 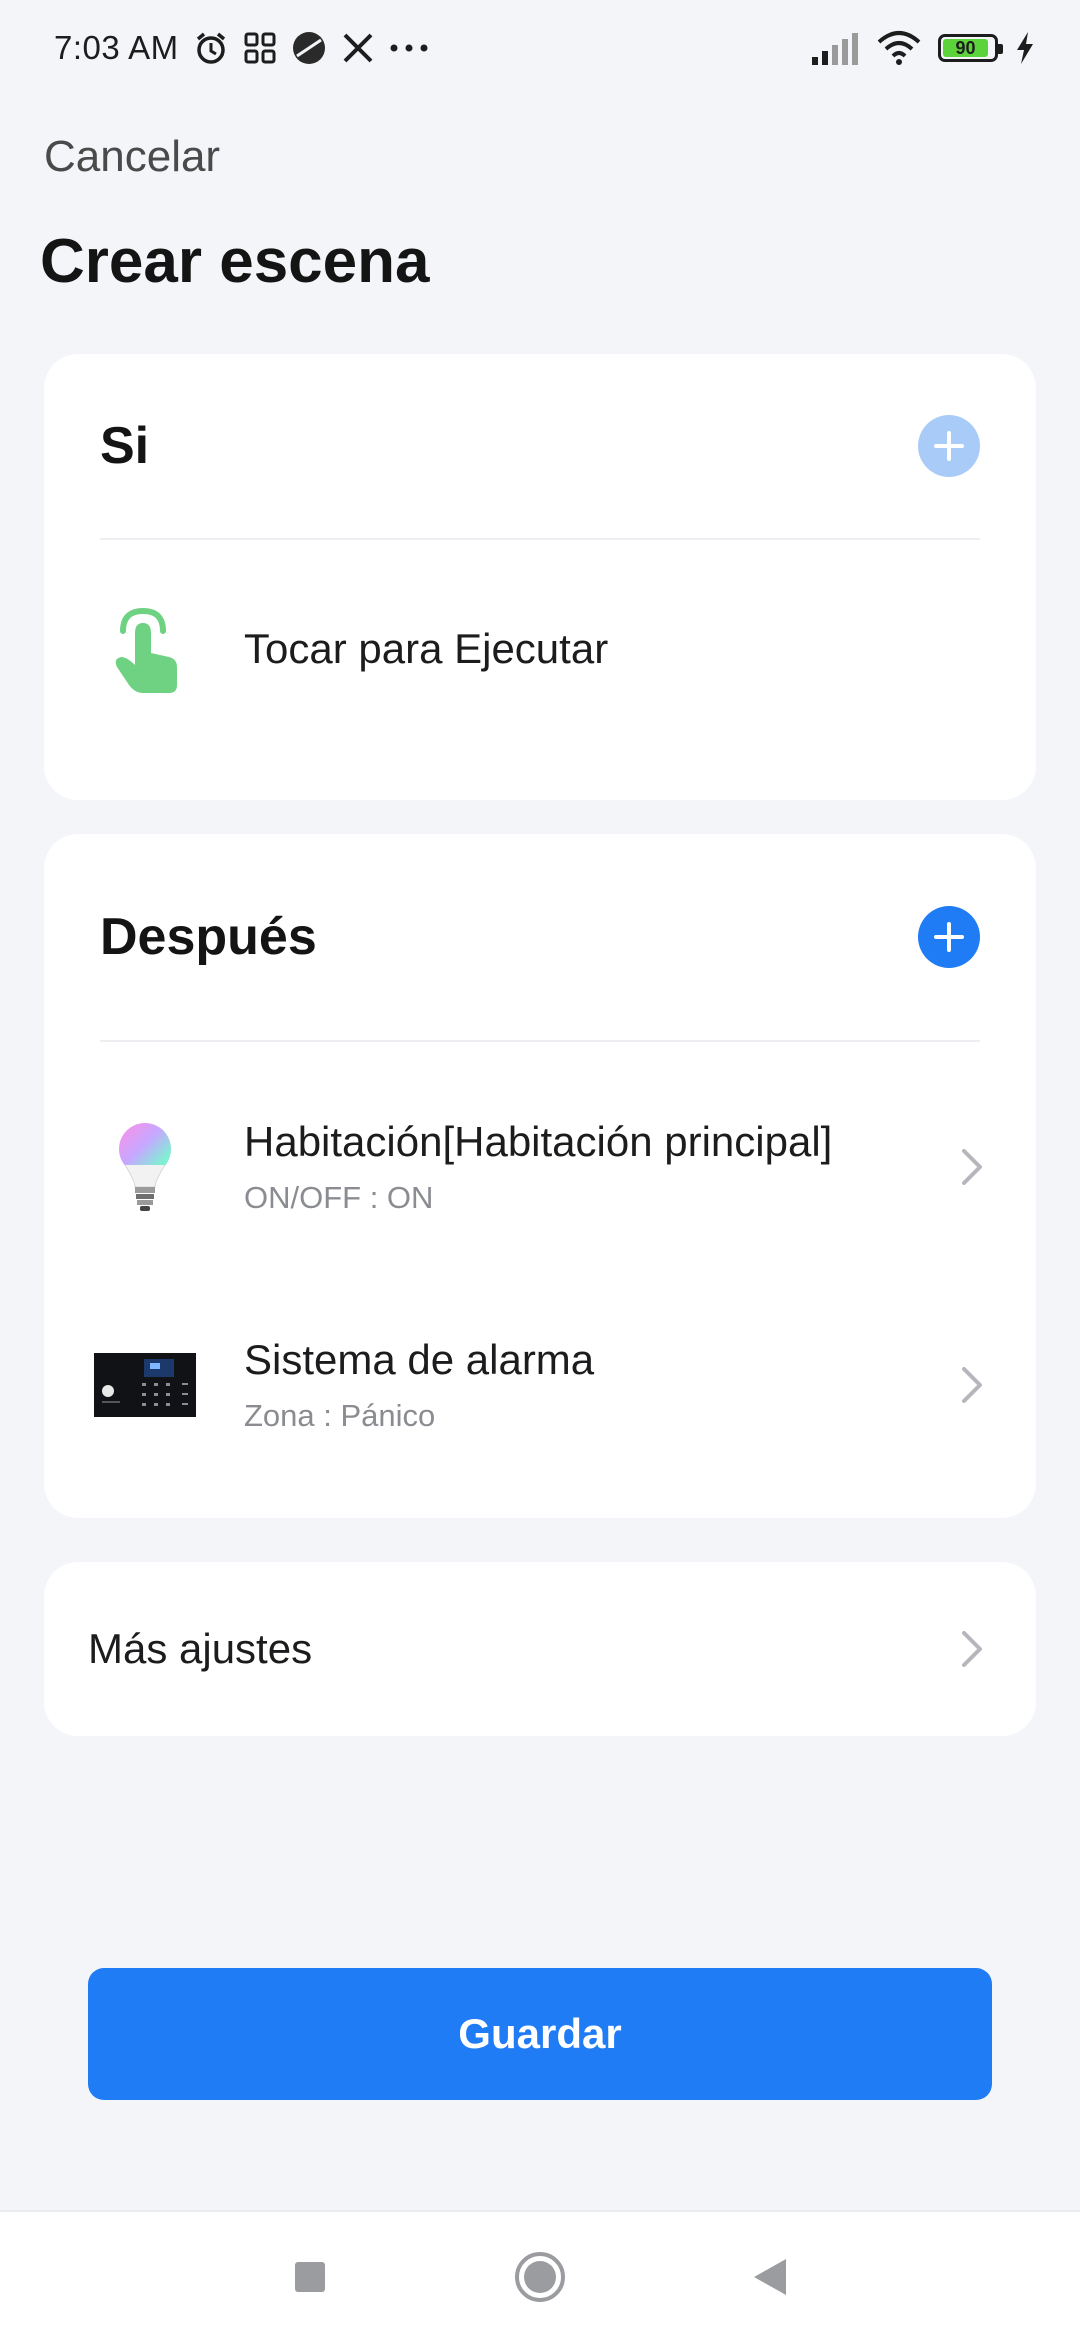 What do you see at coordinates (923, 48) in the screenshot?
I see `status-bar-right: 90` at bounding box center [923, 48].